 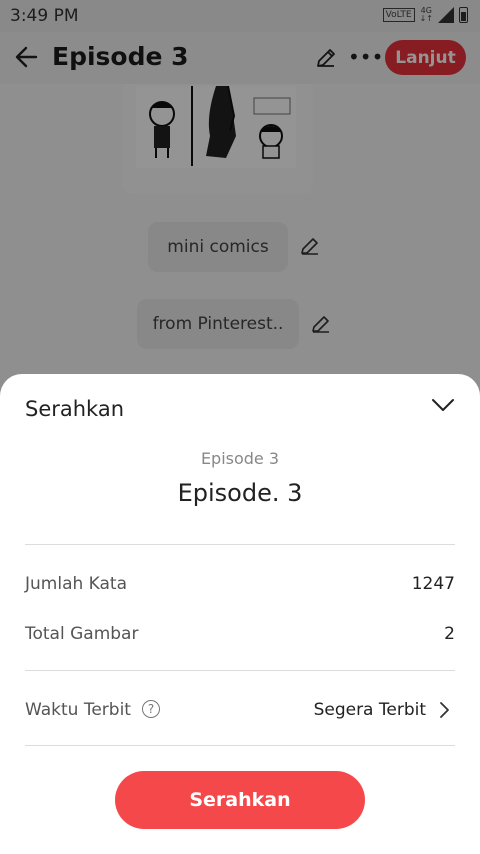 What do you see at coordinates (449, 634) in the screenshot?
I see `image-count-value: 2` at bounding box center [449, 634].